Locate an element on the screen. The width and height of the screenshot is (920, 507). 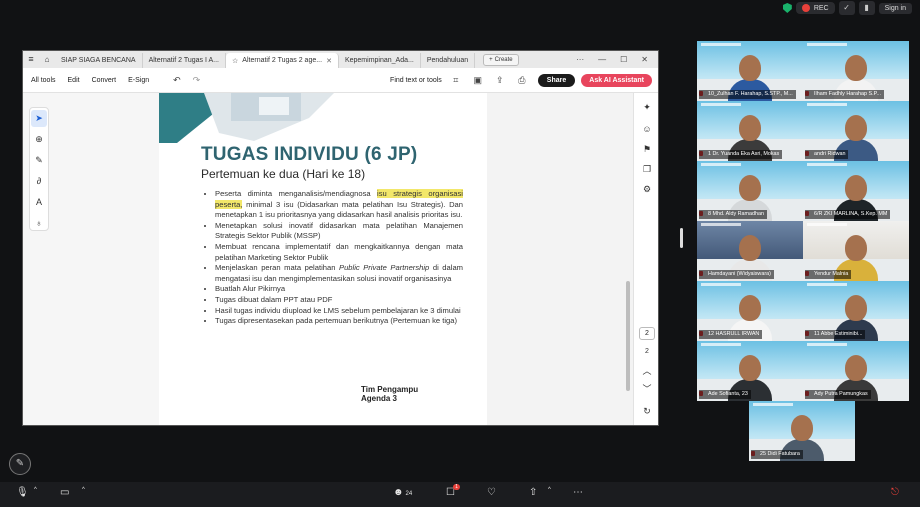
attachments-icon: ⚙ is located at coordinates (647, 189).